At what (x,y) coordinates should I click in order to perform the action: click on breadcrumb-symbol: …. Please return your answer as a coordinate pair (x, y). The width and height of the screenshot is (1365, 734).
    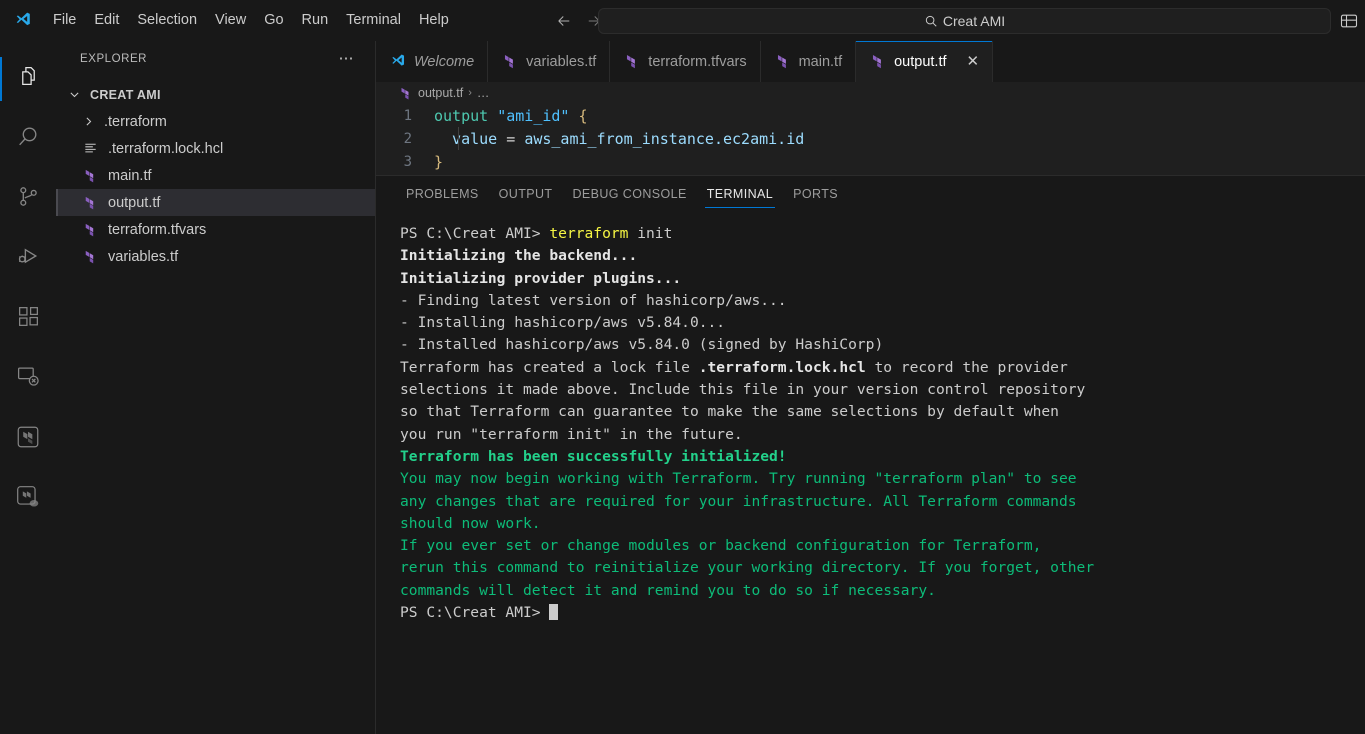
    Looking at the image, I should click on (483, 93).